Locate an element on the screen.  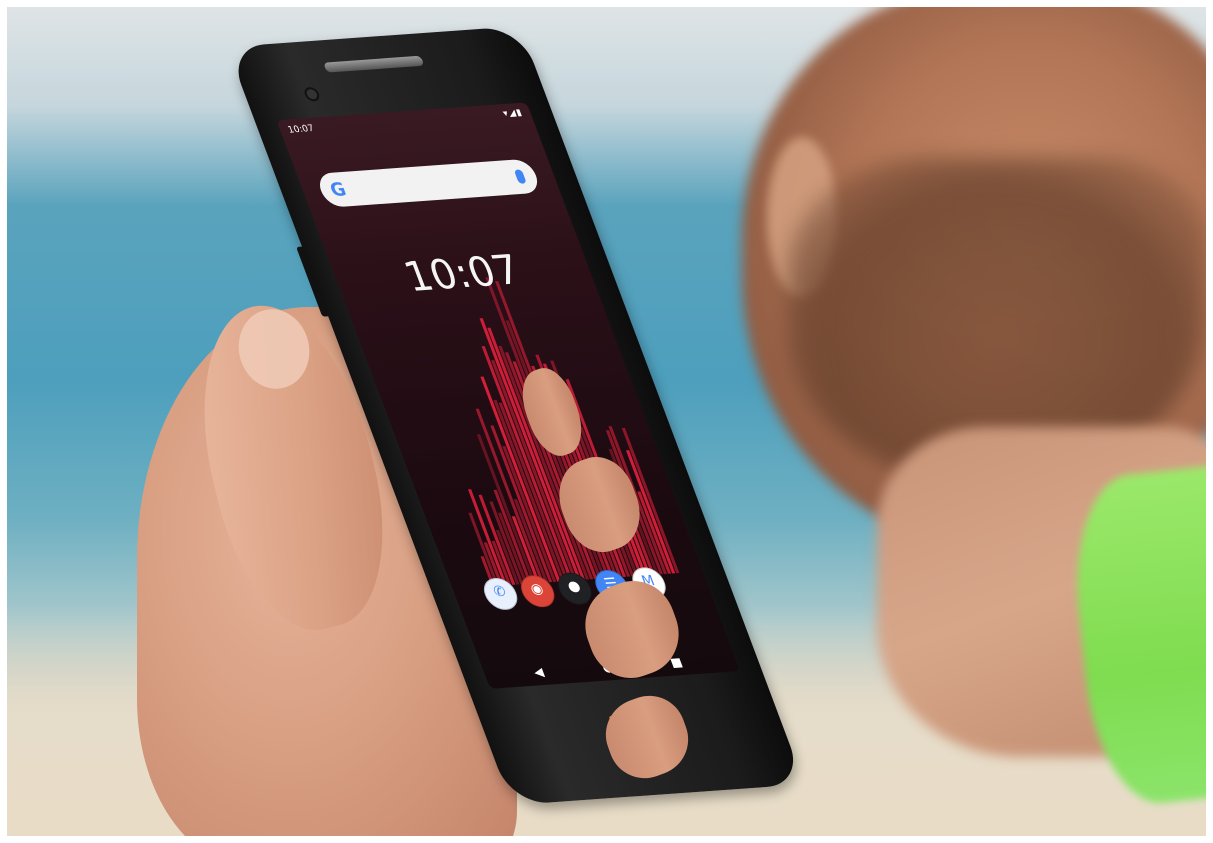
chrome-app-icon: ◉ is located at coordinates (538, 591).